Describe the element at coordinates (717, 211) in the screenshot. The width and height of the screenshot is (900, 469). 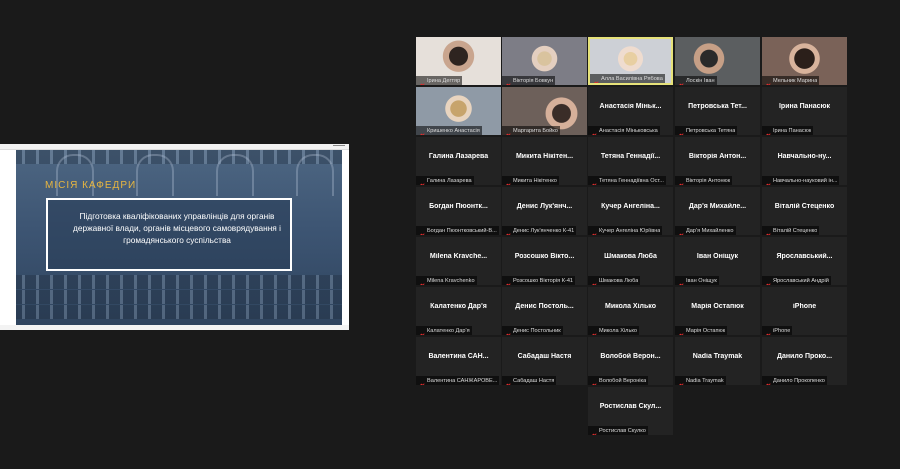
I see `participant-tile: Дар'я Михайле... Дар'я Михайленко` at that location.